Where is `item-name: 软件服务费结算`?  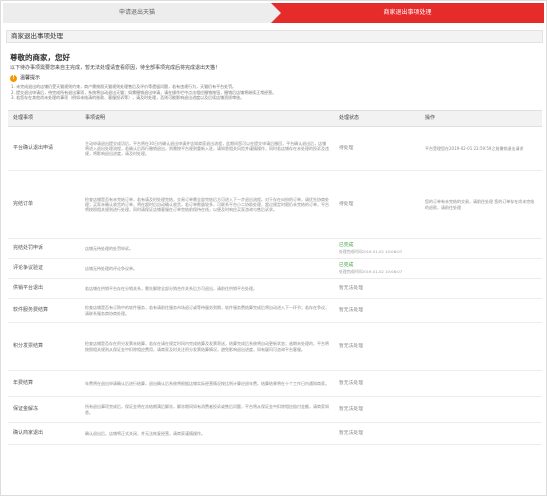 item-name: 软件服务费结算 is located at coordinates (44, 310).